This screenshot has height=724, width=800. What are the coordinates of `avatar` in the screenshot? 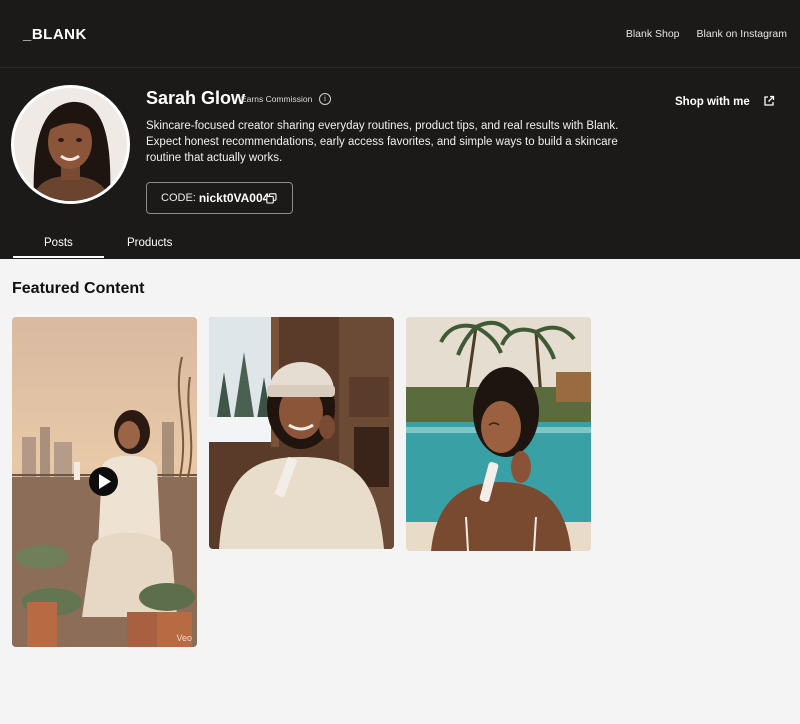 It's located at (70, 144).